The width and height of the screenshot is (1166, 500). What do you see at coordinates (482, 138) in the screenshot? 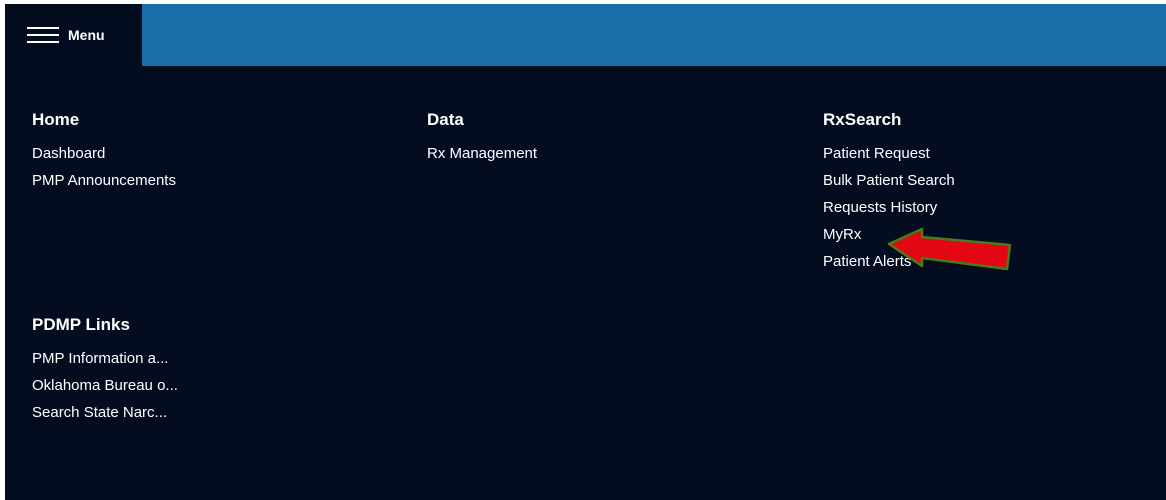
I see `section-data: Data Rx Management` at bounding box center [482, 138].